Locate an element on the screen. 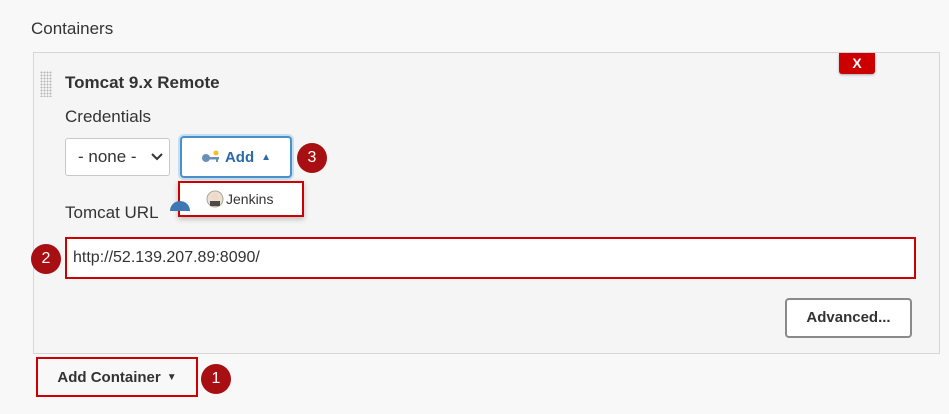  add-container-button: Add Container ▼ is located at coordinates (117, 377).